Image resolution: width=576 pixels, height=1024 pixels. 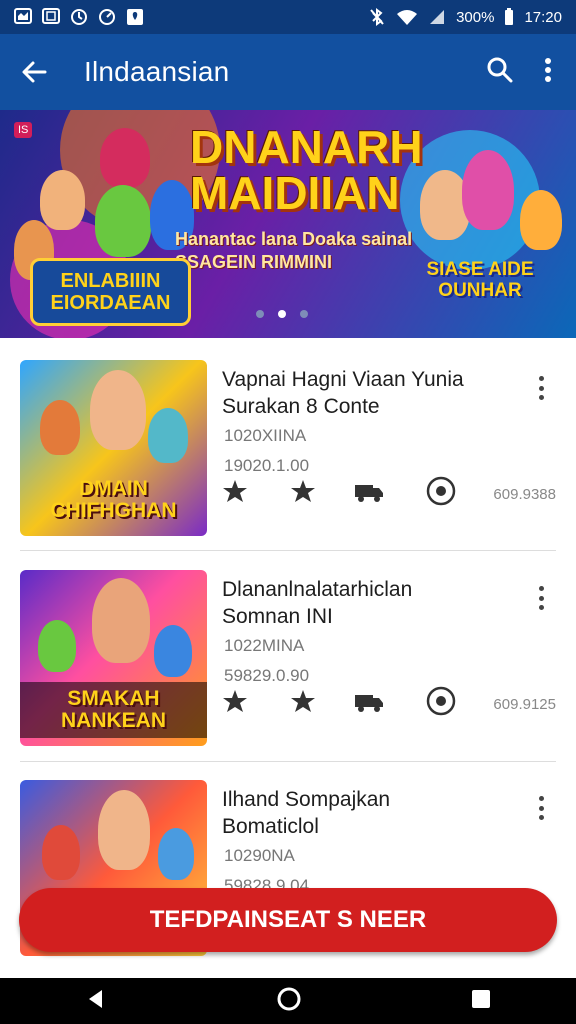 I want to click on overflow-menu-button, so click(x=548, y=72).